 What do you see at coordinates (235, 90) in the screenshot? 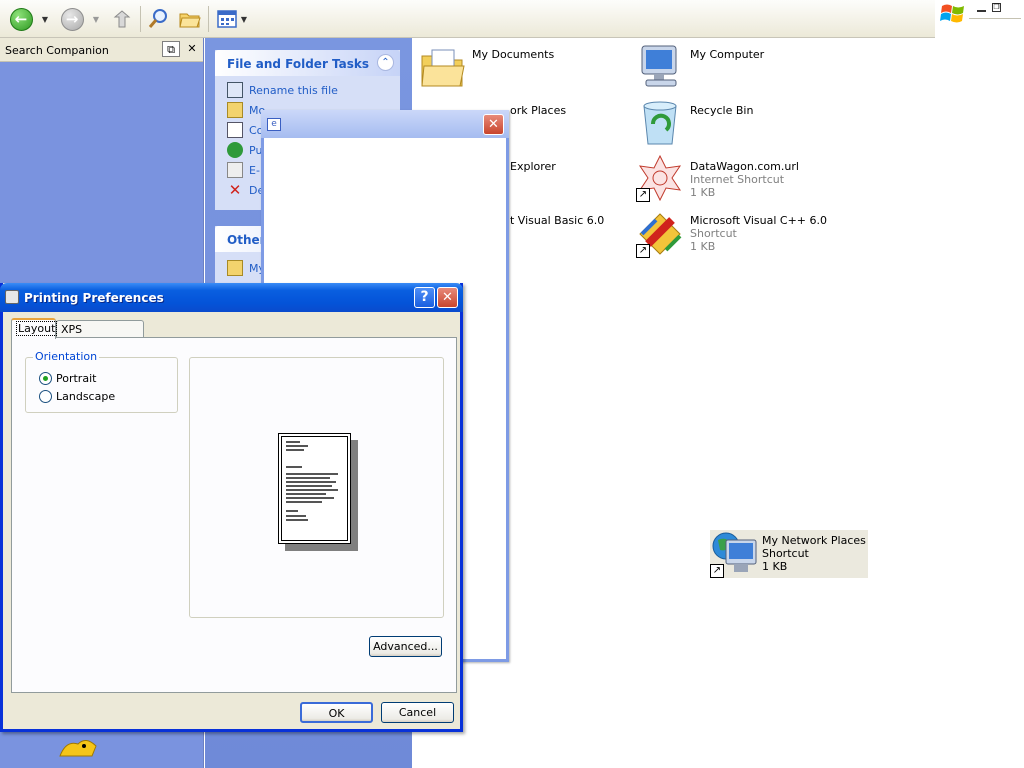
I see `rename-icon` at bounding box center [235, 90].